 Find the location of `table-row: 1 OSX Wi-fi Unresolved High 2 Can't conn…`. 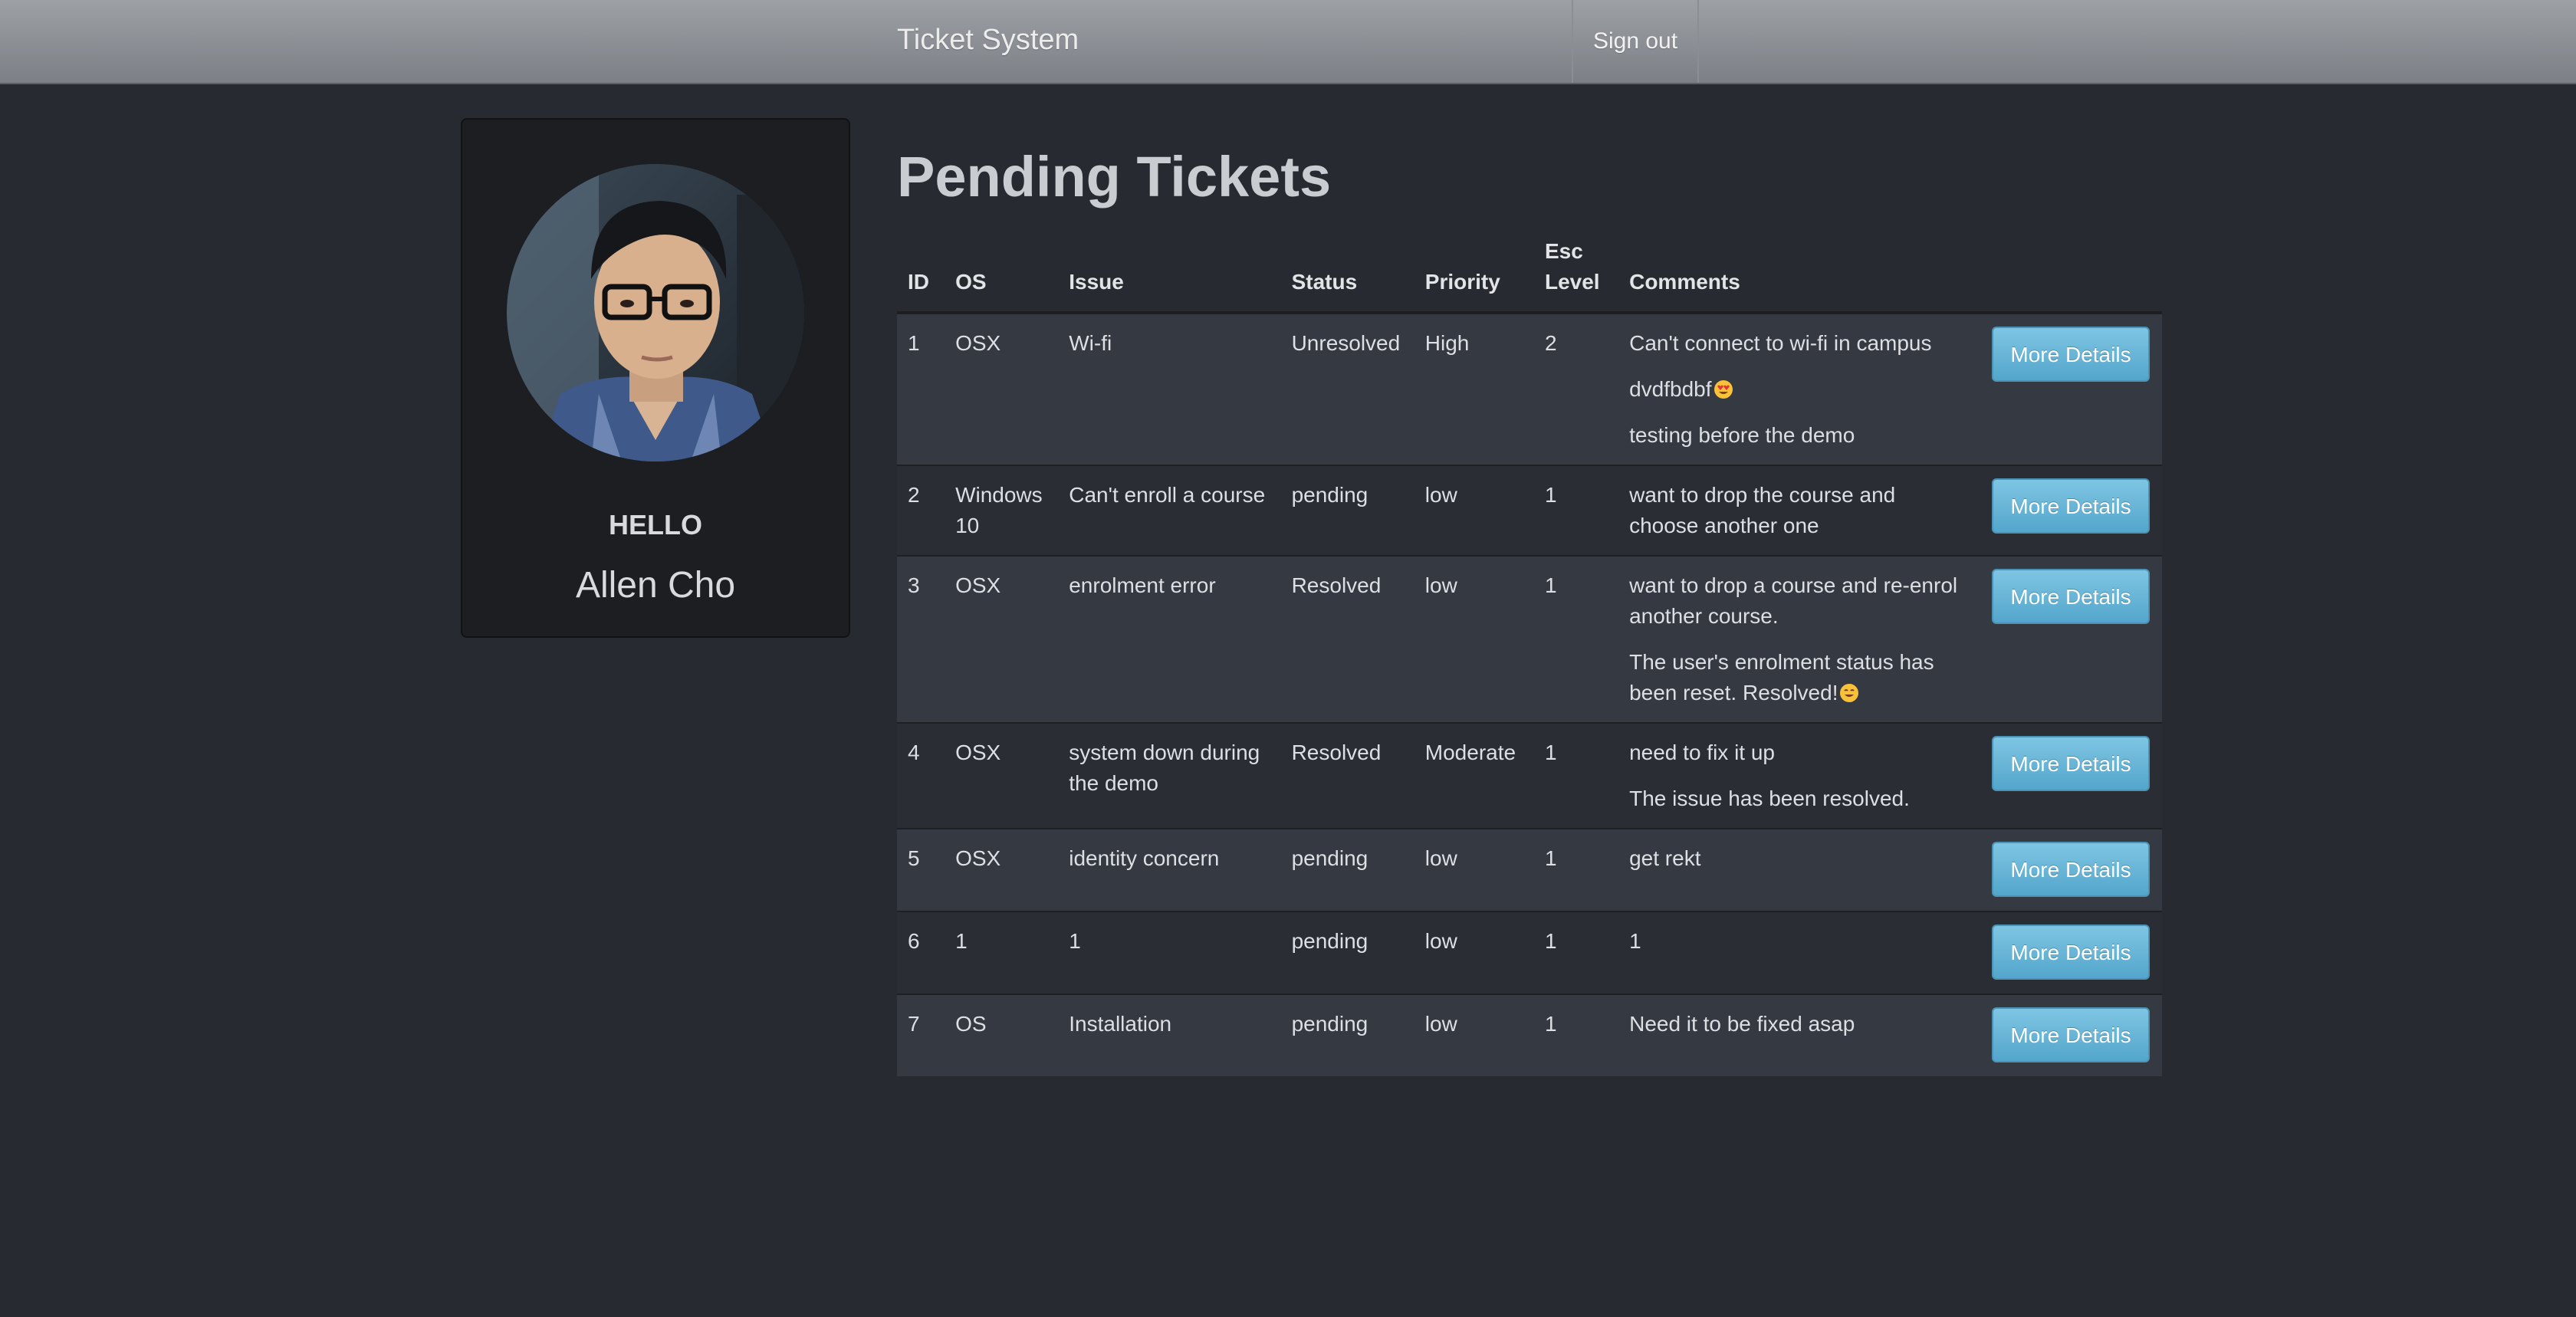

table-row: 1 OSX Wi-fi Unresolved High 2 Can't conn… is located at coordinates (1529, 389).